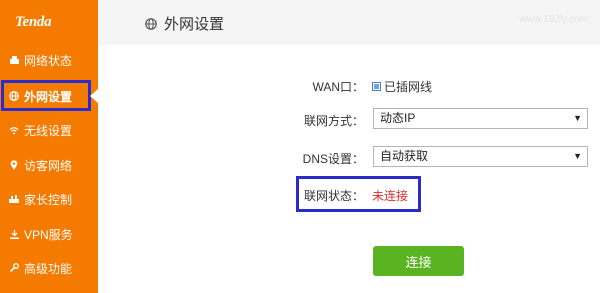  I want to click on sidebar-item-label: 家长控制, so click(48, 199).